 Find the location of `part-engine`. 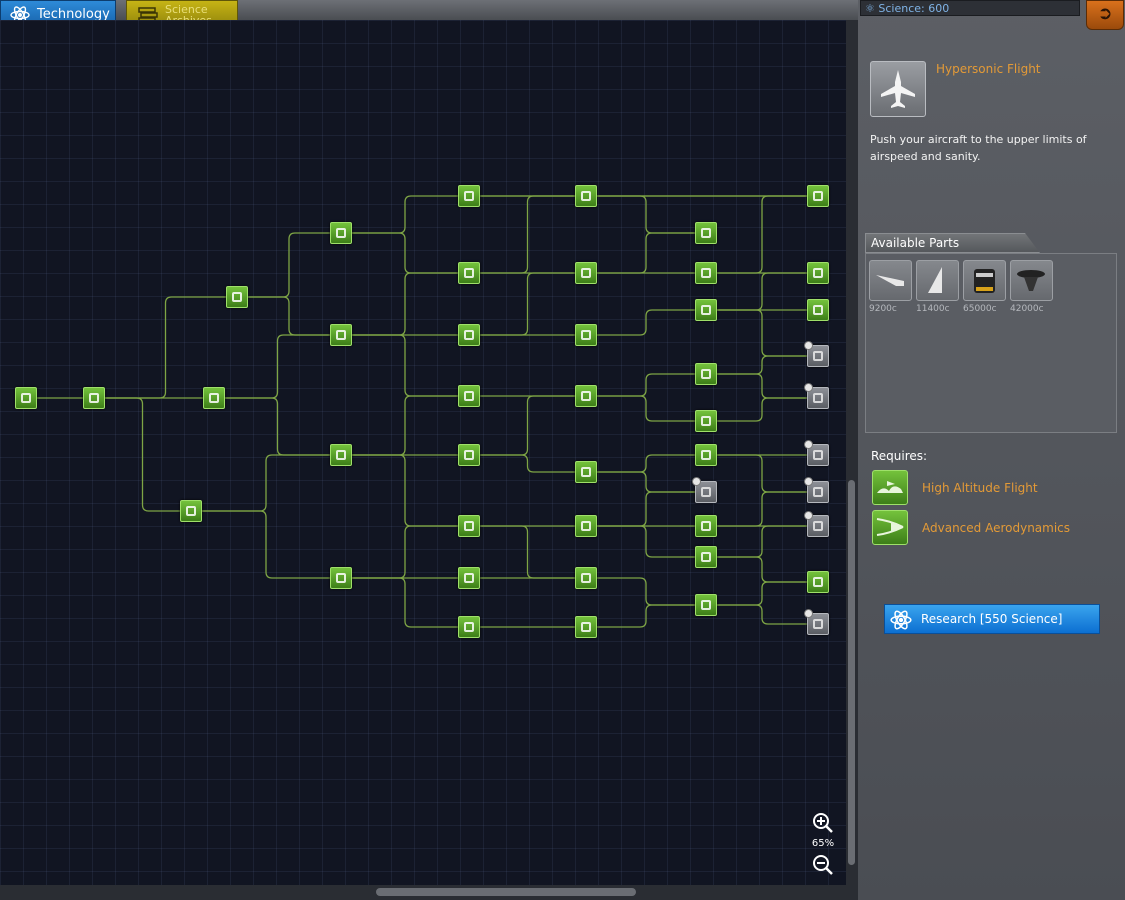

part-engine is located at coordinates (984, 280).